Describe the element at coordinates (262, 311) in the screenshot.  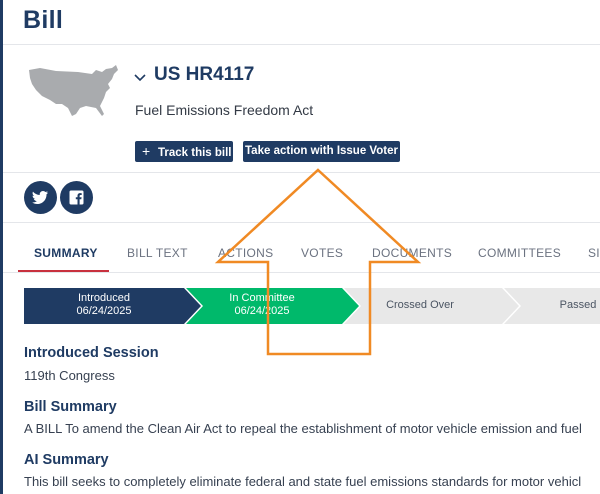
I see `stage-in-committee-date: 06/24/2025` at that location.